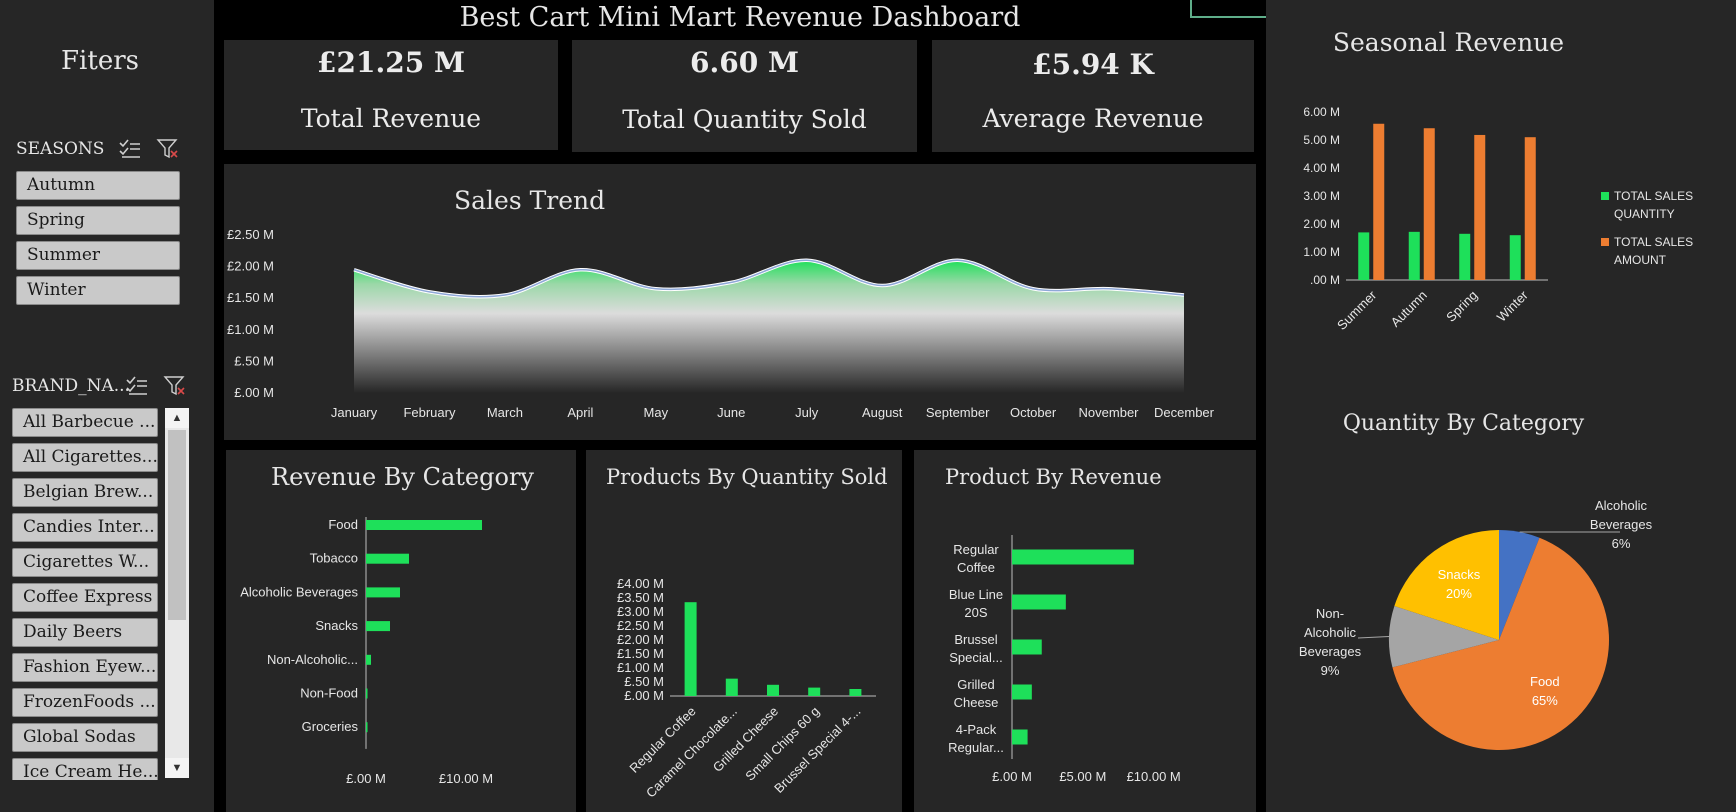 This screenshot has width=1736, height=812. Describe the element at coordinates (250, 234) in the screenshot. I see `y-tick-label: £2.50 M` at that location.